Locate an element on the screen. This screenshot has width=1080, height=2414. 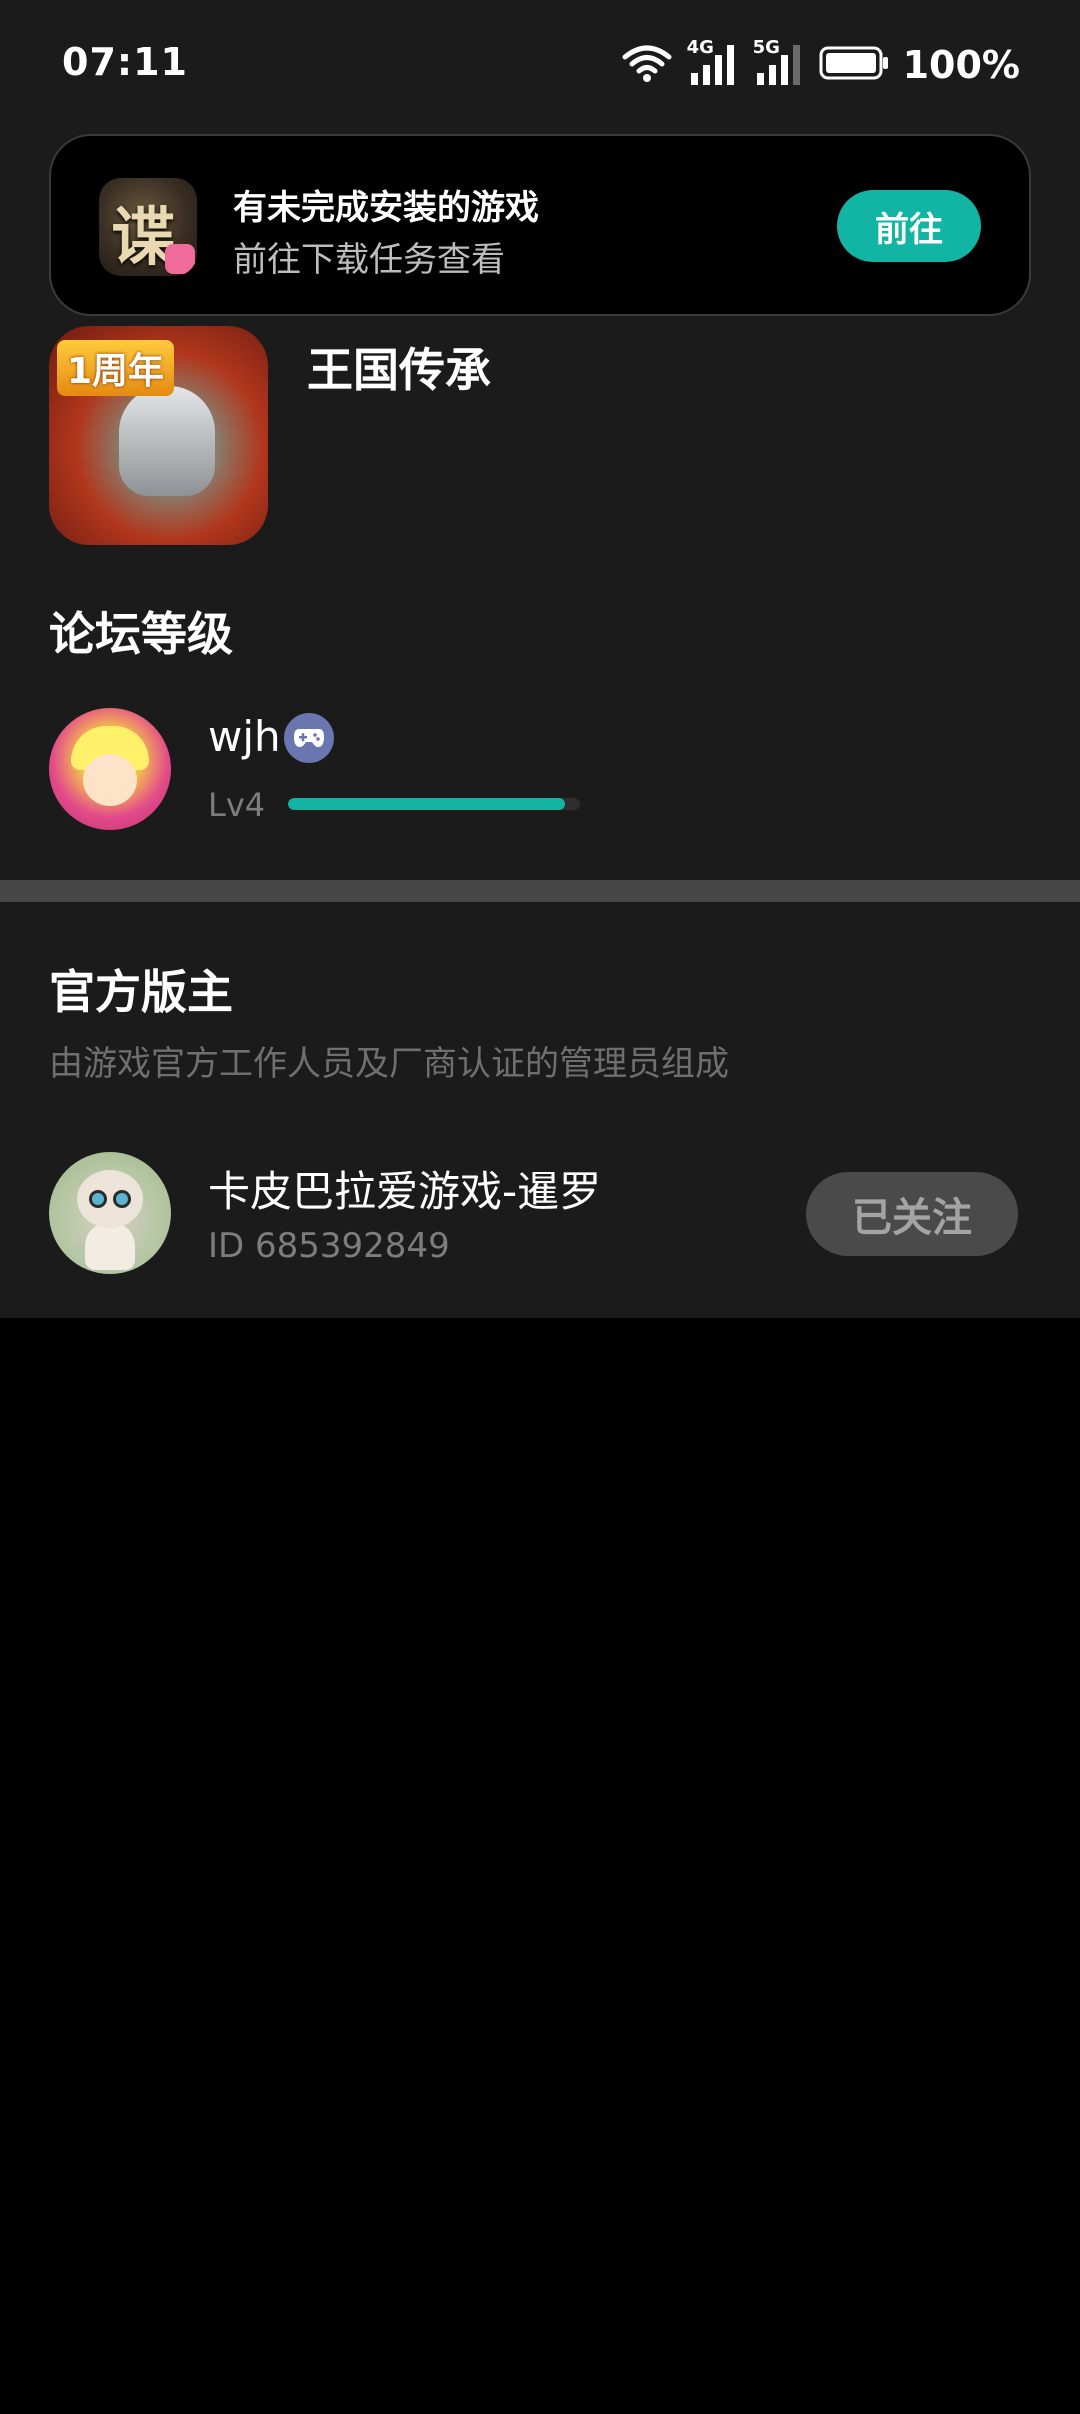
status-bar: 07:11 4G 5G 100% is located at coordinates (540, 64).